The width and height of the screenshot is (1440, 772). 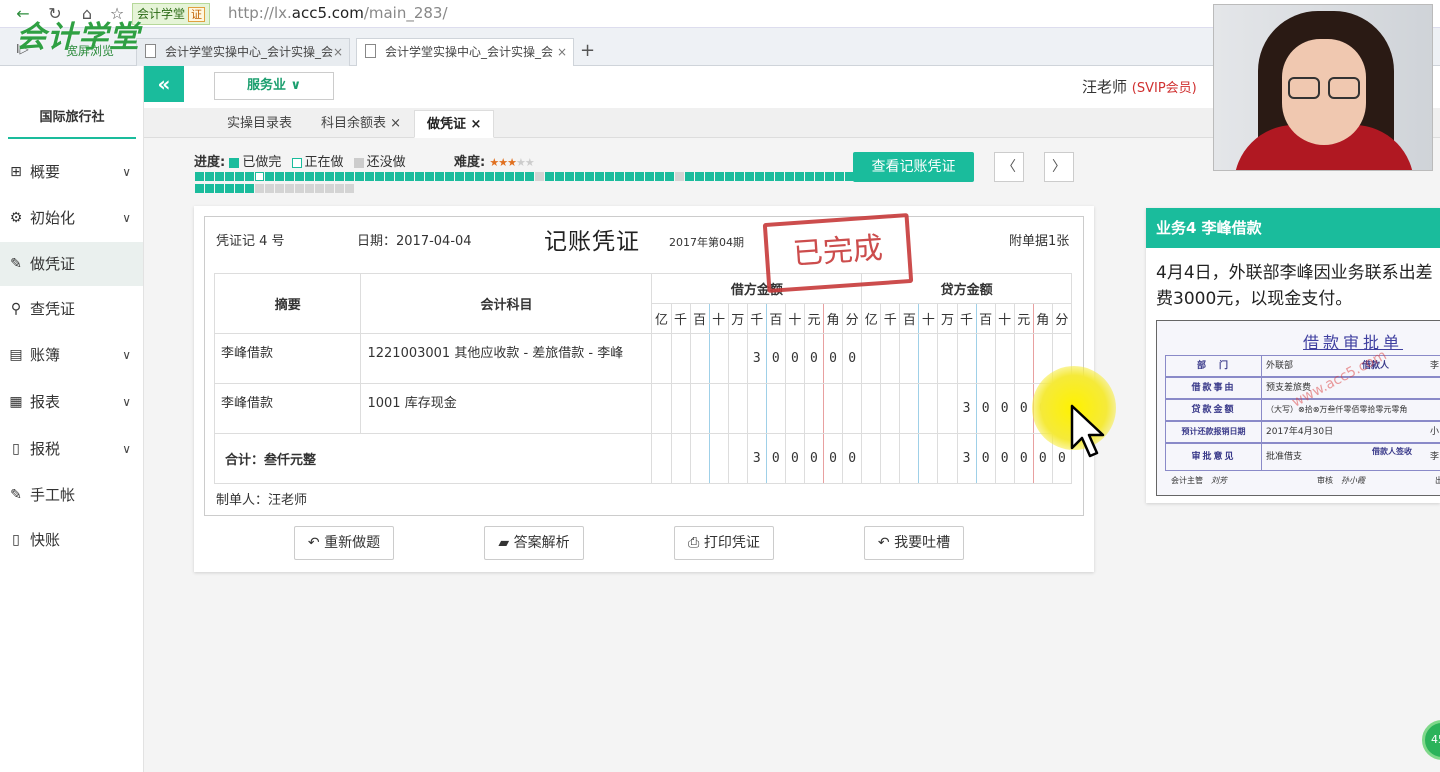 I want to click on site-identity-chip: 会计学堂证, so click(x=171, y=14).